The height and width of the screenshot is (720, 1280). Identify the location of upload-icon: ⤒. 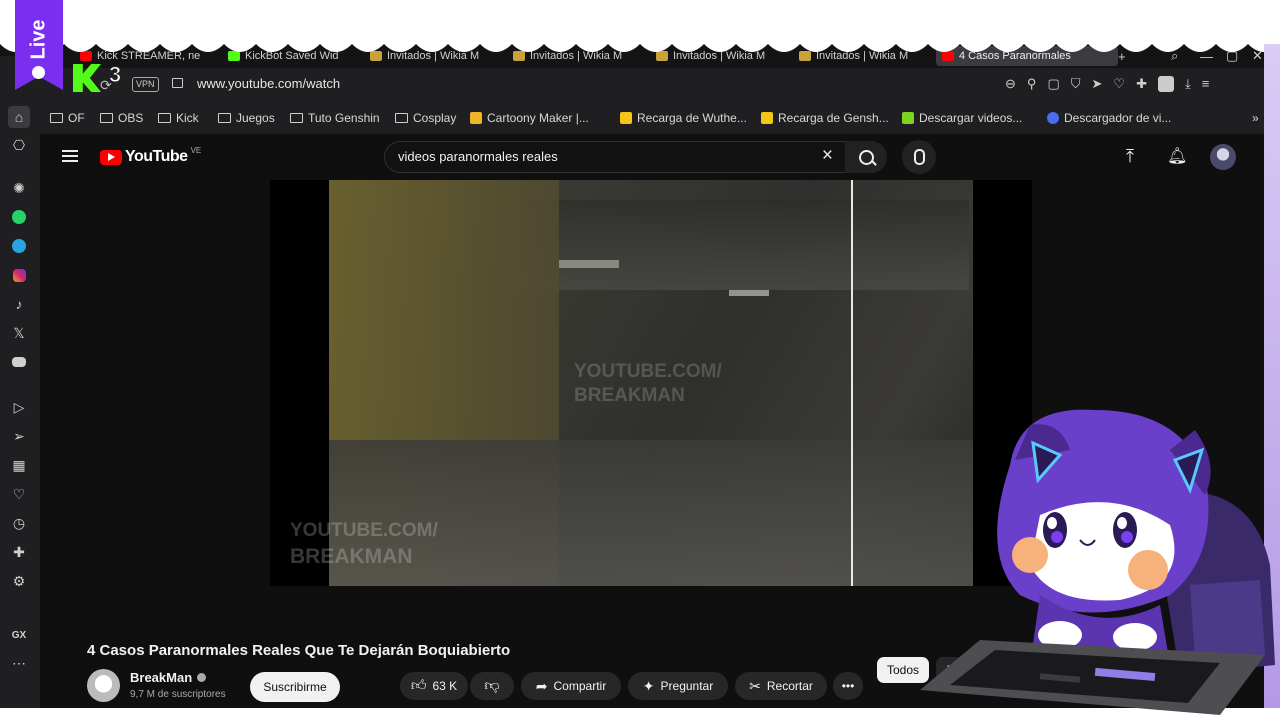
(1130, 156).